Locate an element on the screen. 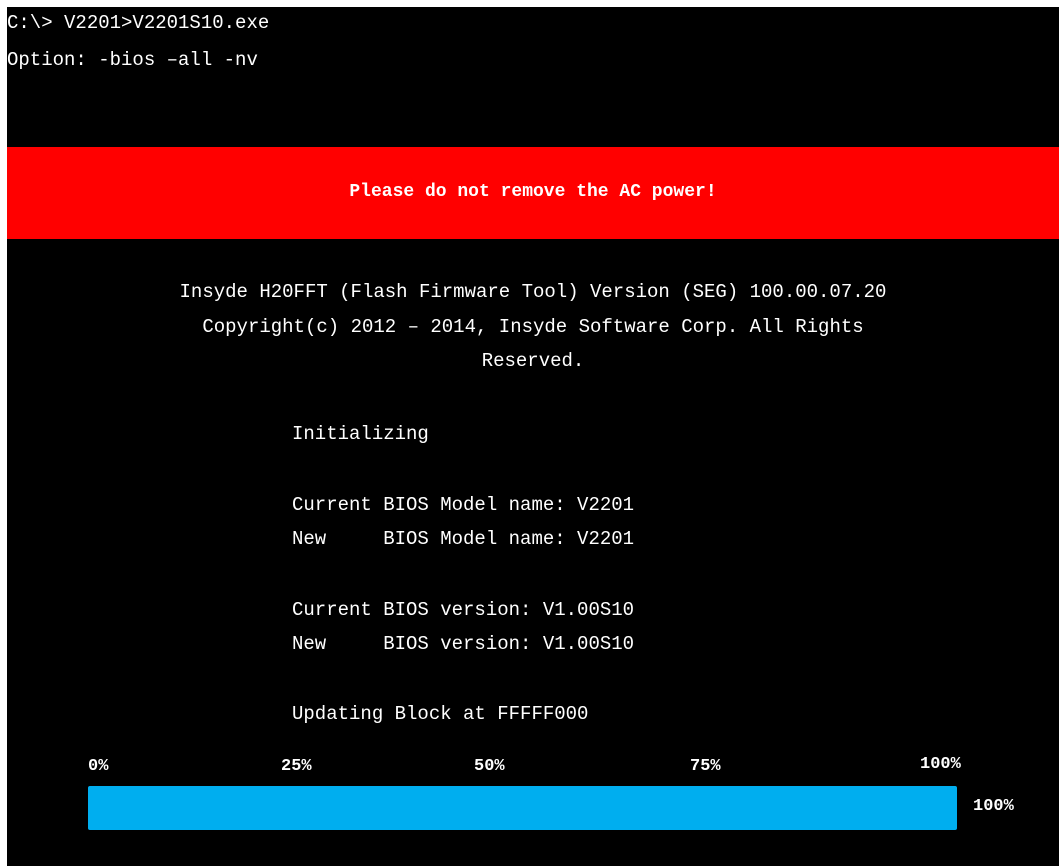  copyright-line-reserved: Reserved. is located at coordinates (533, 361).